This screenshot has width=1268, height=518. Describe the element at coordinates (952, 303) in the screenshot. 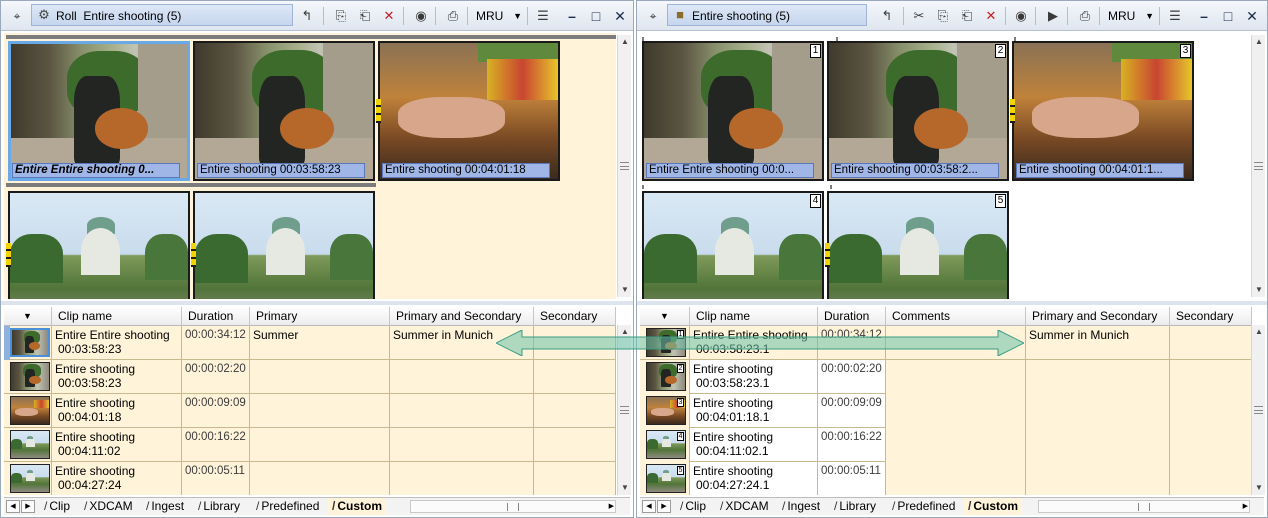

I see `pane-splitter` at that location.